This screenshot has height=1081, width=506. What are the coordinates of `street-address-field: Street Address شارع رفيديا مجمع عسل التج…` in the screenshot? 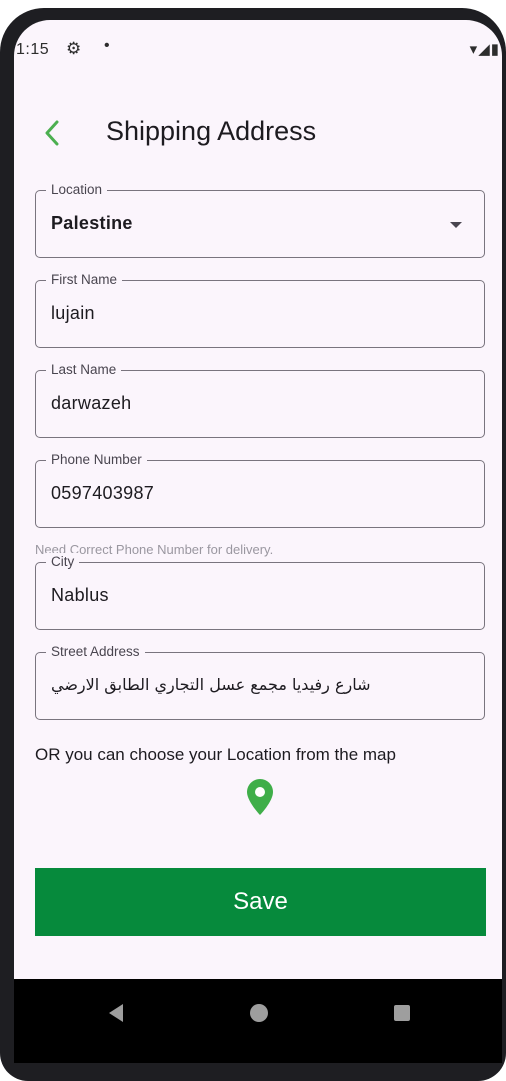 It's located at (260, 681).